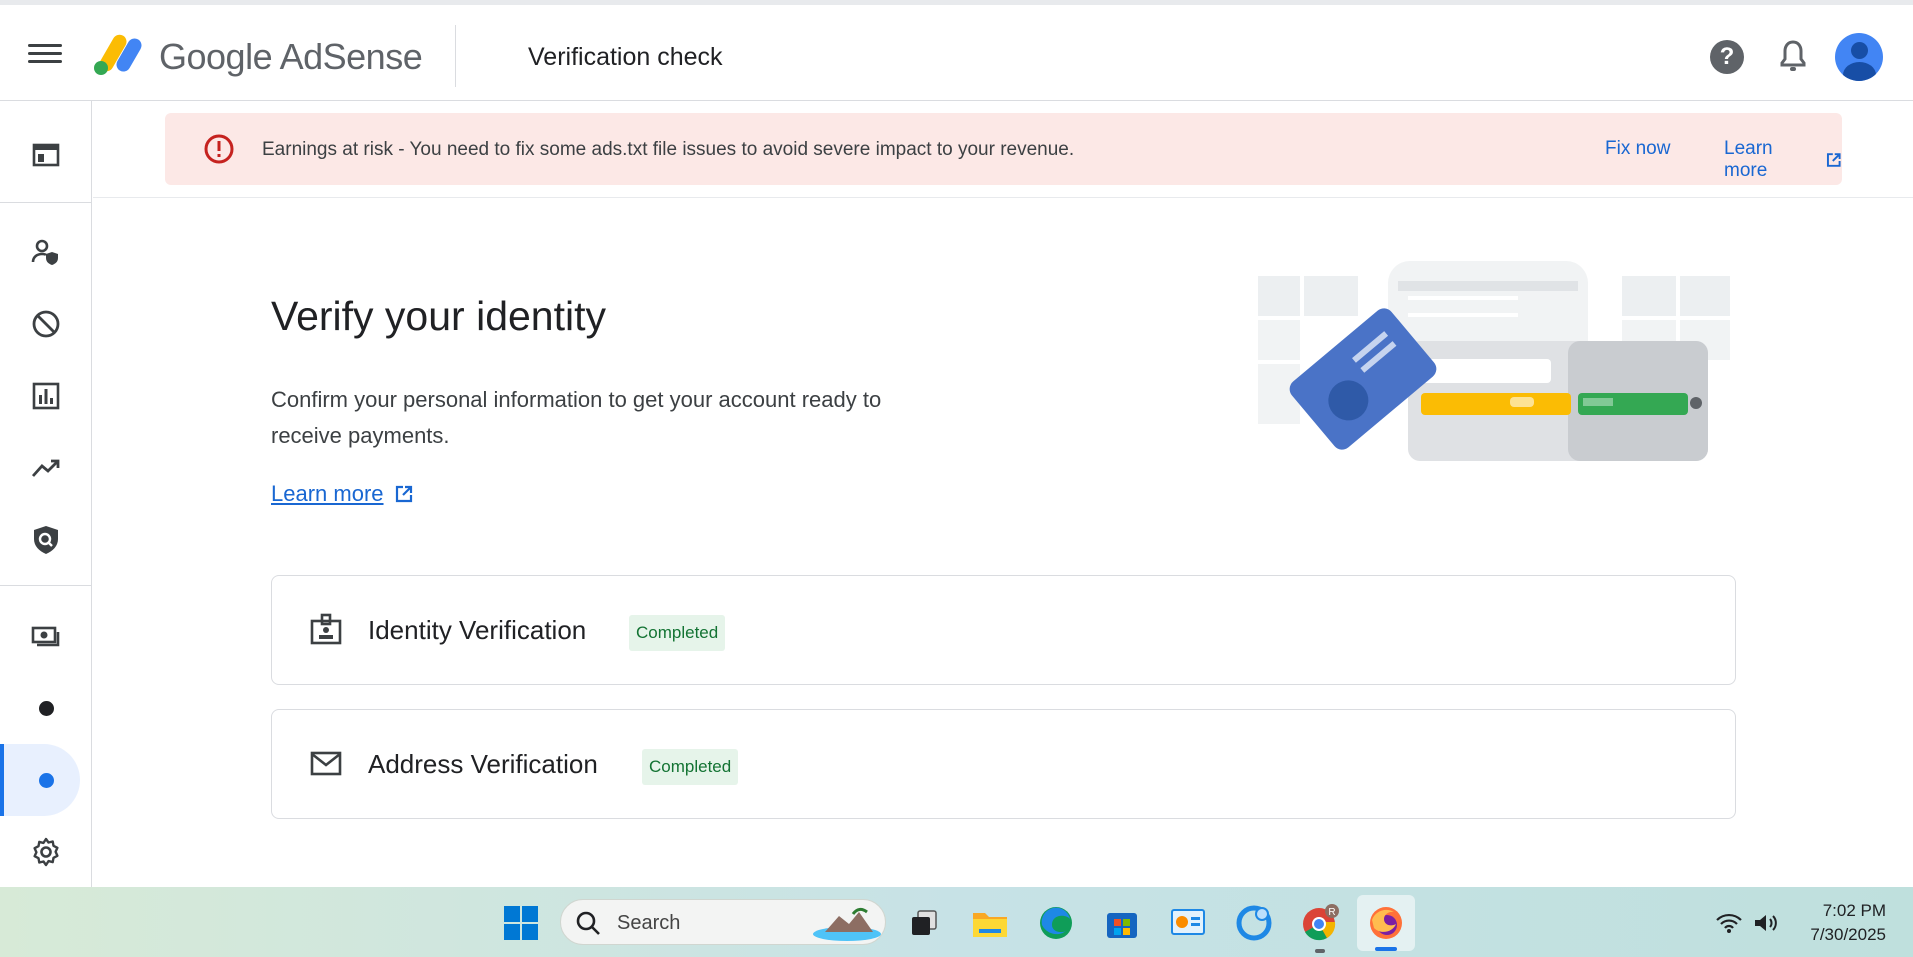 The image size is (1913, 957). I want to click on avatar-body, so click(1859, 71).